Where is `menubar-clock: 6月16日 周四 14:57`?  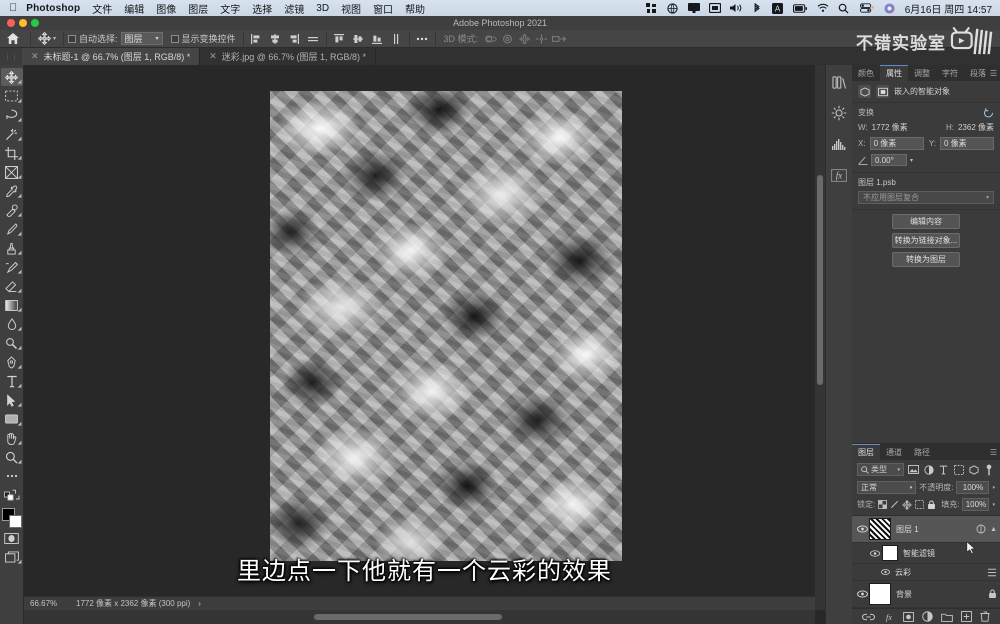
menubar-clock: 6月16日 周四 14:57 is located at coordinates (948, 8).